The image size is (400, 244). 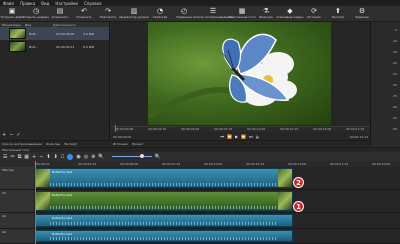 I want to click on export-button: ⬆ Экспорт, so click(x=338, y=14).